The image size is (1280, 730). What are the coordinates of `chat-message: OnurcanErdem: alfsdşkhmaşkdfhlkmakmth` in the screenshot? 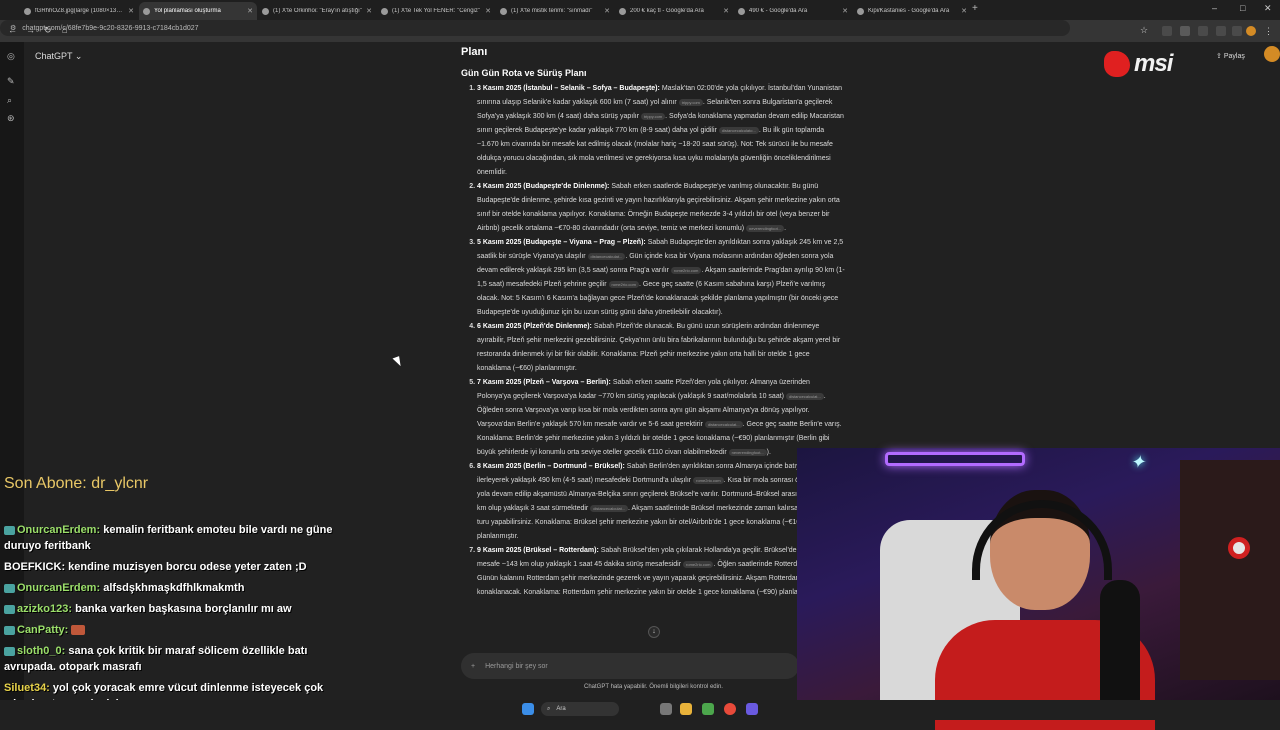 It's located at (180, 588).